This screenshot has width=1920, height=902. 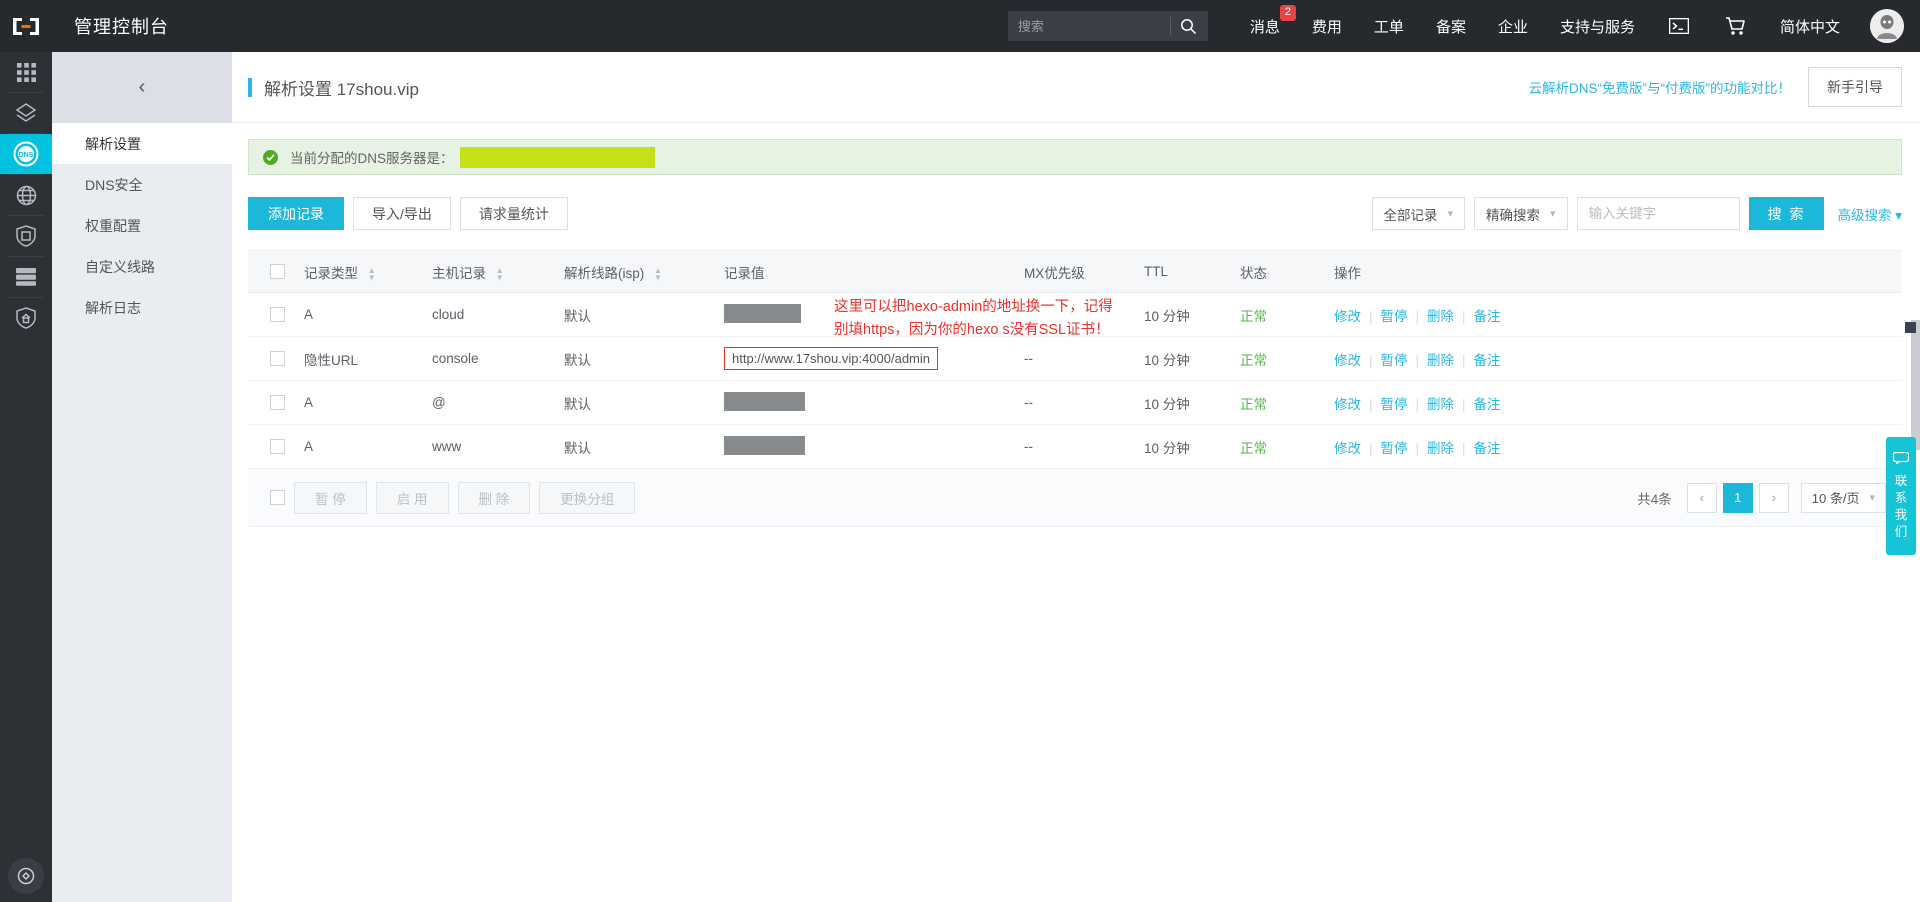 I want to click on cell-record-value: http://www.17shou.vip:4000/admin, so click(x=874, y=358).